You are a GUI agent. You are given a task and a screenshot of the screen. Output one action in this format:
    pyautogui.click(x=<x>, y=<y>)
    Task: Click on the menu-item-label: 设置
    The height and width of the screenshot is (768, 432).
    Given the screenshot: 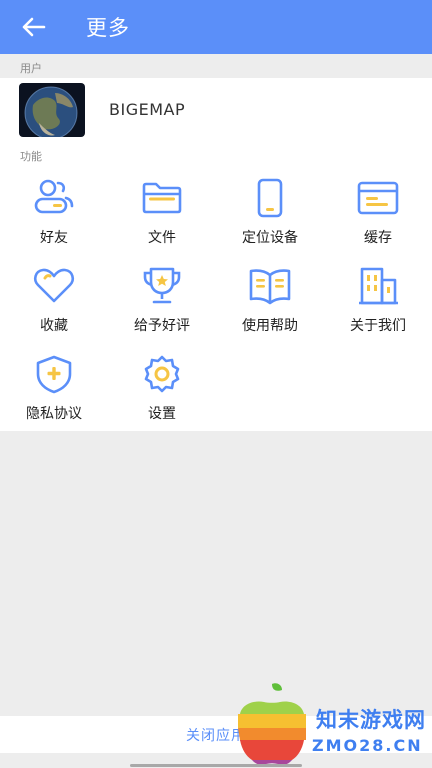 What is the action you would take?
    pyautogui.click(x=162, y=414)
    